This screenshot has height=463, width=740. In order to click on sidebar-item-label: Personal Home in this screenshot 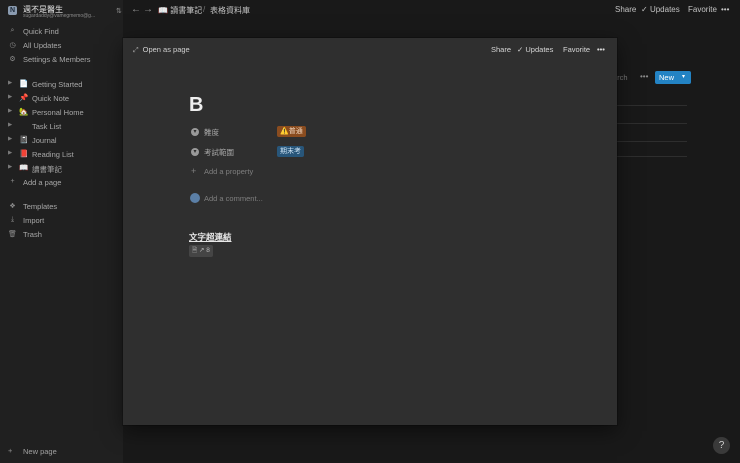, I will do `click(58, 112)`.